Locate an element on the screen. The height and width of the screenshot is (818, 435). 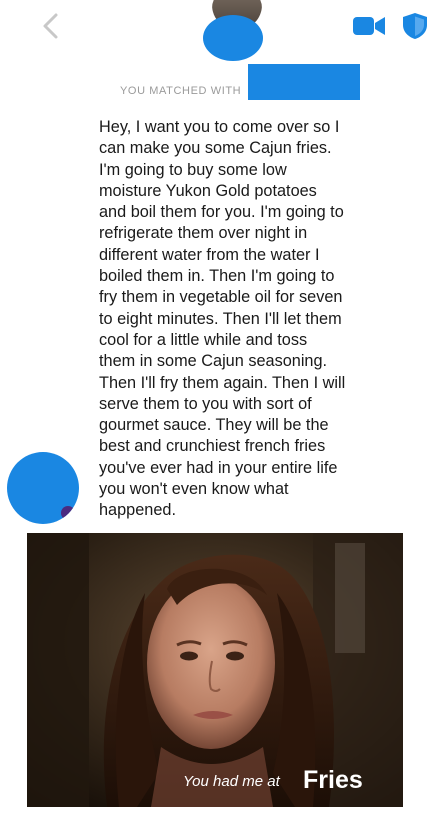
shield-icon is located at coordinates (415, 26).